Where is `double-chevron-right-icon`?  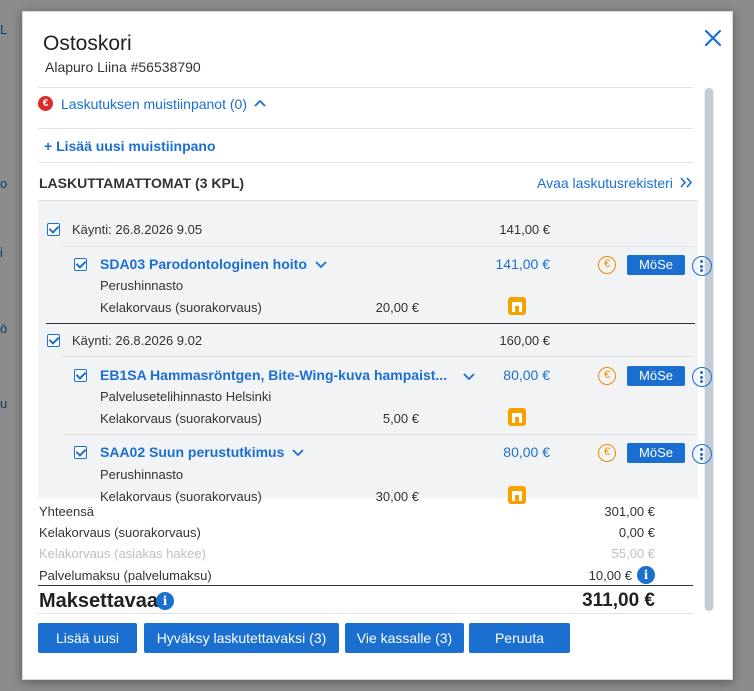
double-chevron-right-icon is located at coordinates (686, 182).